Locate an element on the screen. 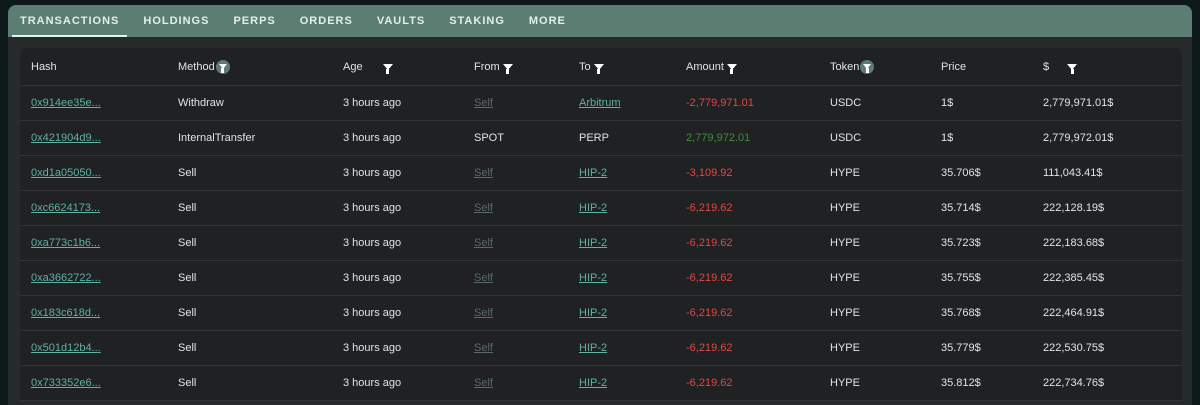 The height and width of the screenshot is (405, 1200). col-hash: Hash is located at coordinates (44, 66).